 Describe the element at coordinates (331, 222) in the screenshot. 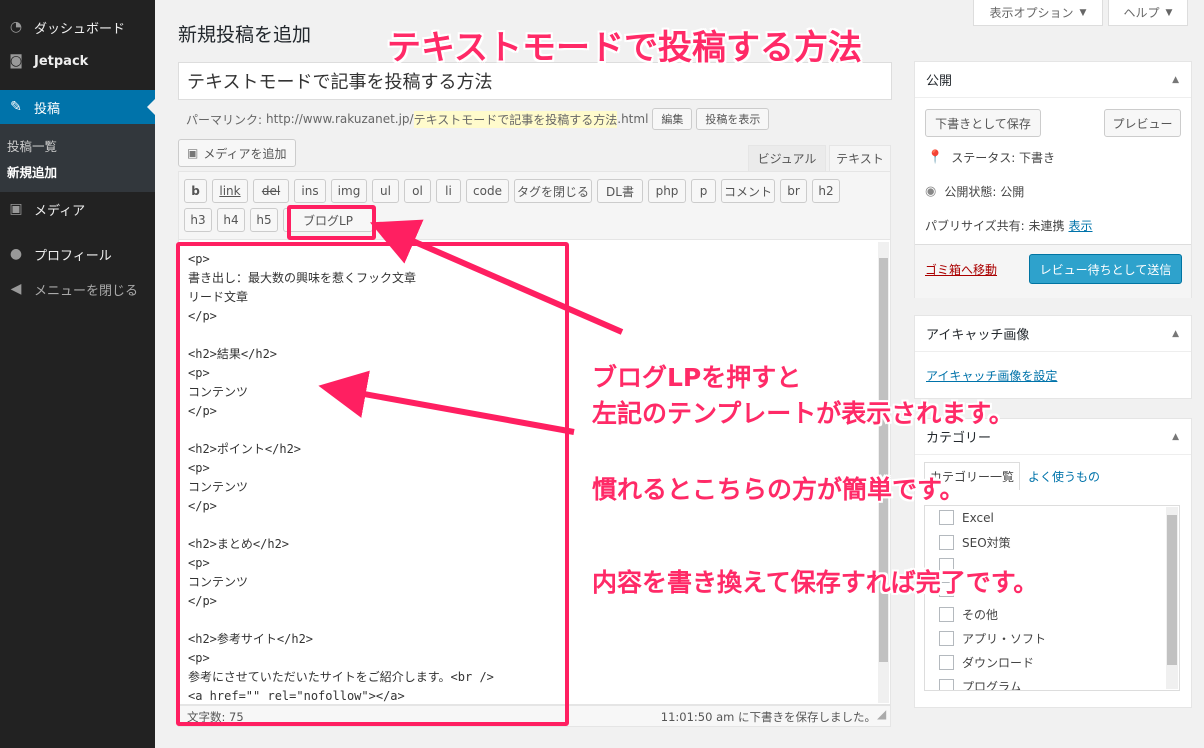

I see `highlight-blog-lp` at that location.